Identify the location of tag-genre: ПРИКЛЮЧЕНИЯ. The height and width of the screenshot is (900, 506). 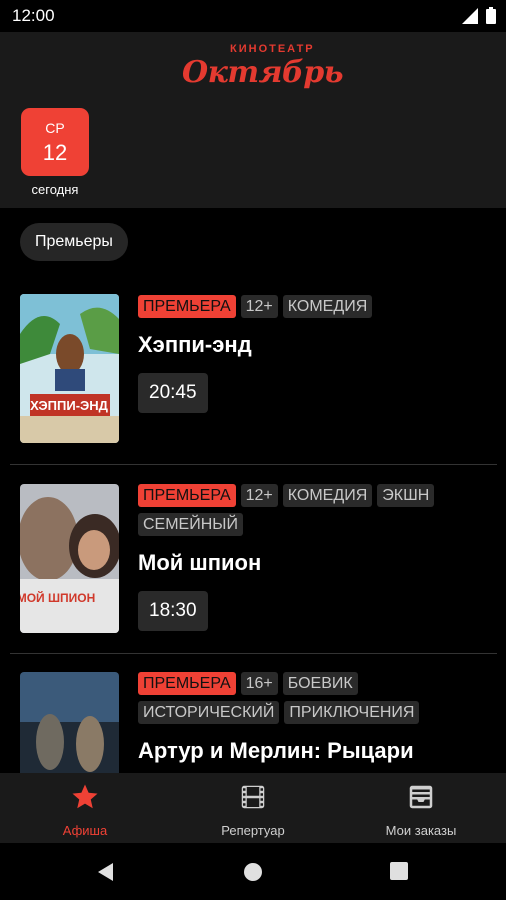
(352, 712).